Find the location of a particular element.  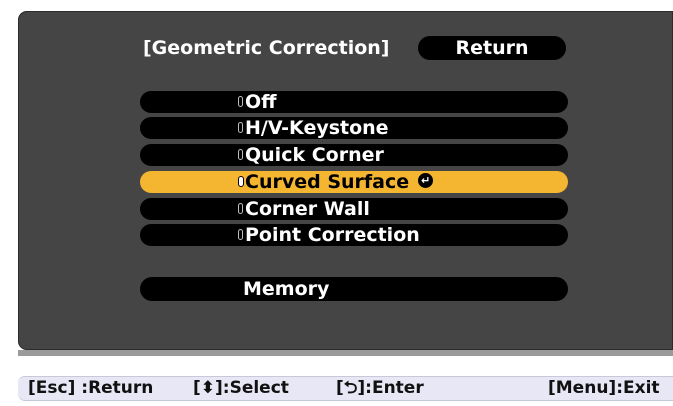

help-esc: [Esc] :Return is located at coordinates (91, 388).